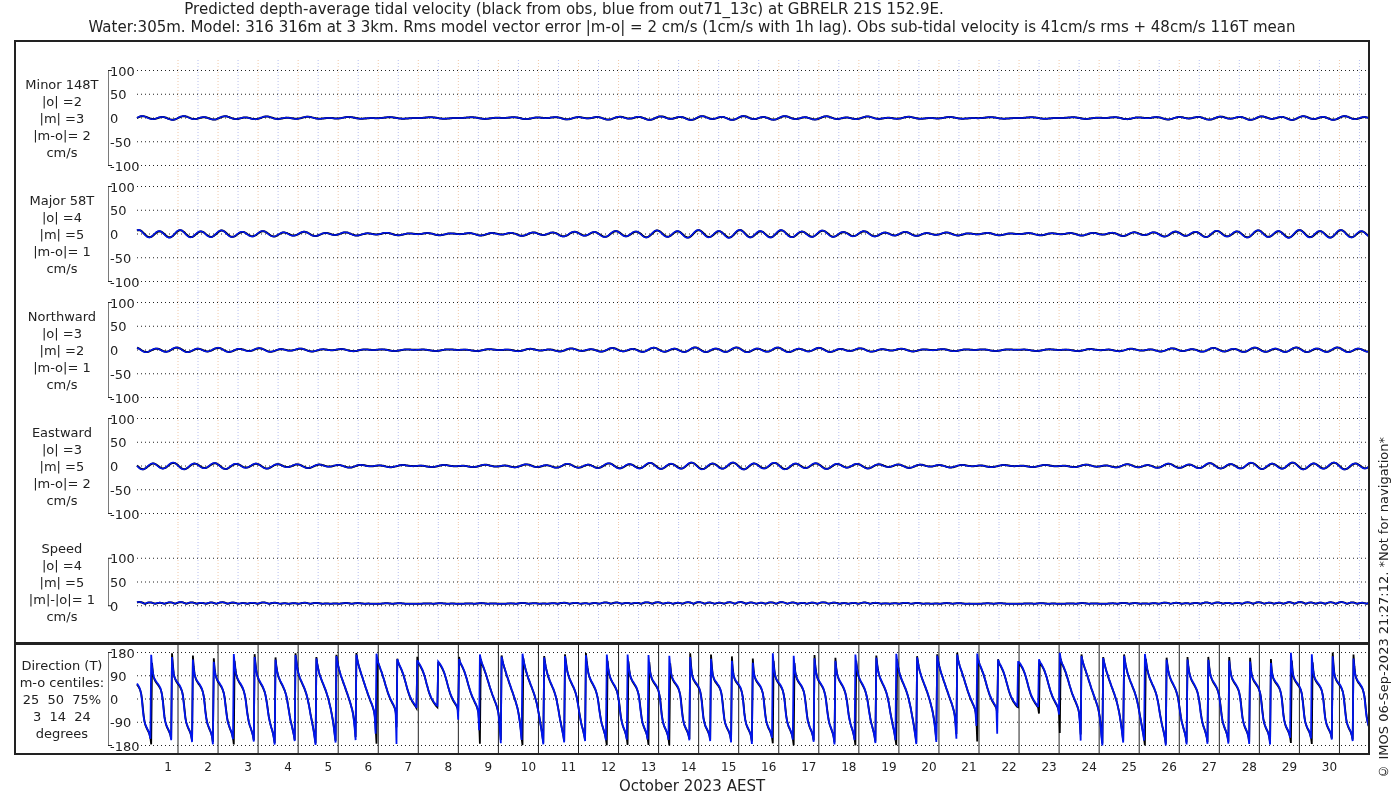 Image resolution: width=1400 pixels, height=800 pixels. What do you see at coordinates (769, 767) in the screenshot?
I see `day-label: 16` at bounding box center [769, 767].